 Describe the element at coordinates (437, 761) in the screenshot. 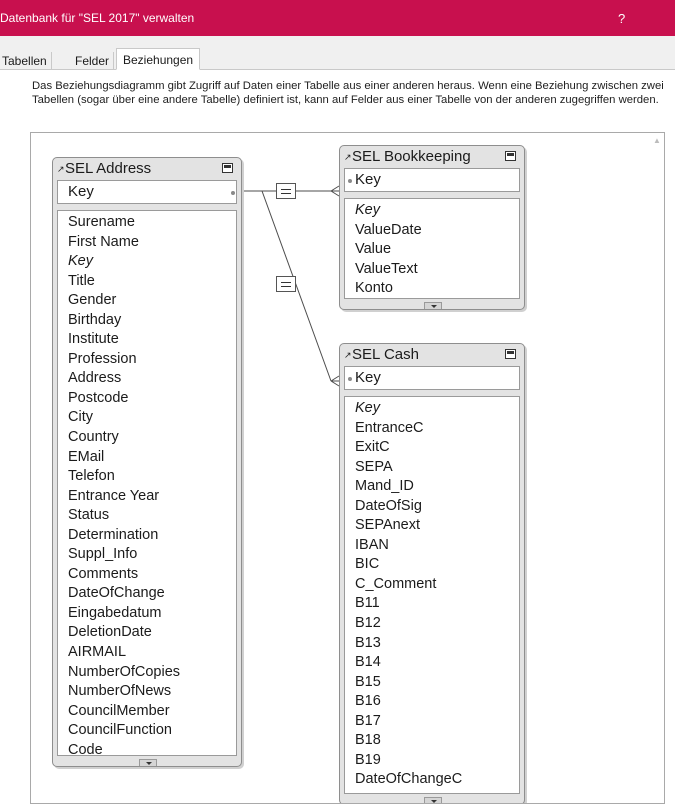

I see `field-item: B19` at that location.